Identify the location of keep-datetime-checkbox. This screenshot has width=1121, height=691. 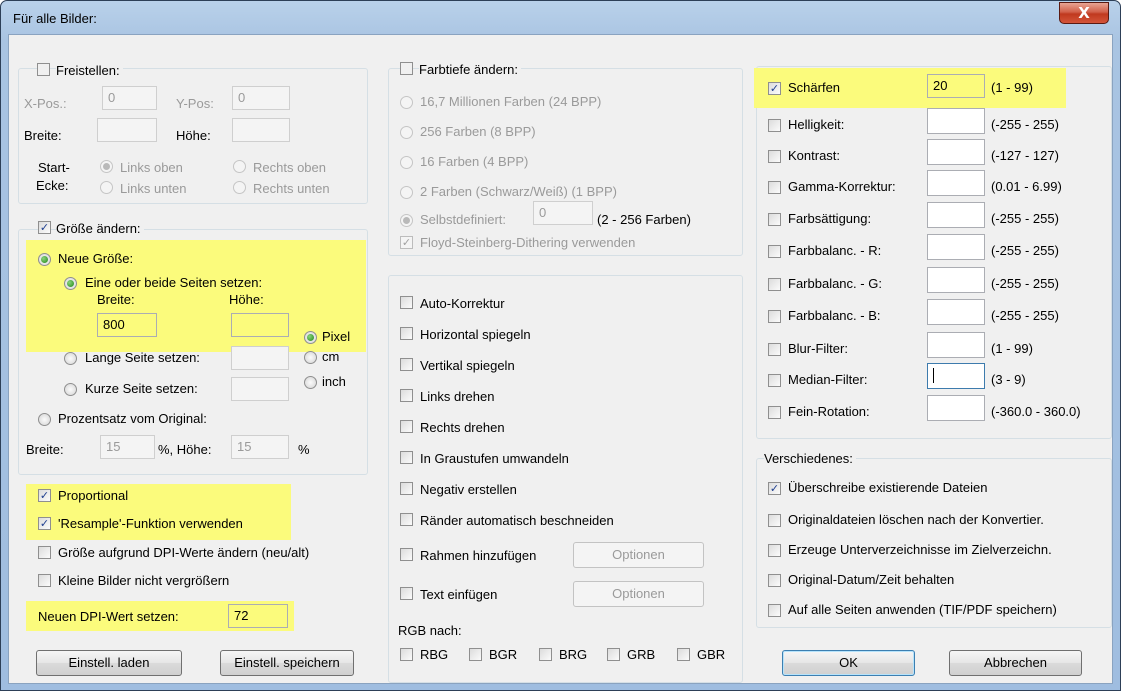
(774, 580).